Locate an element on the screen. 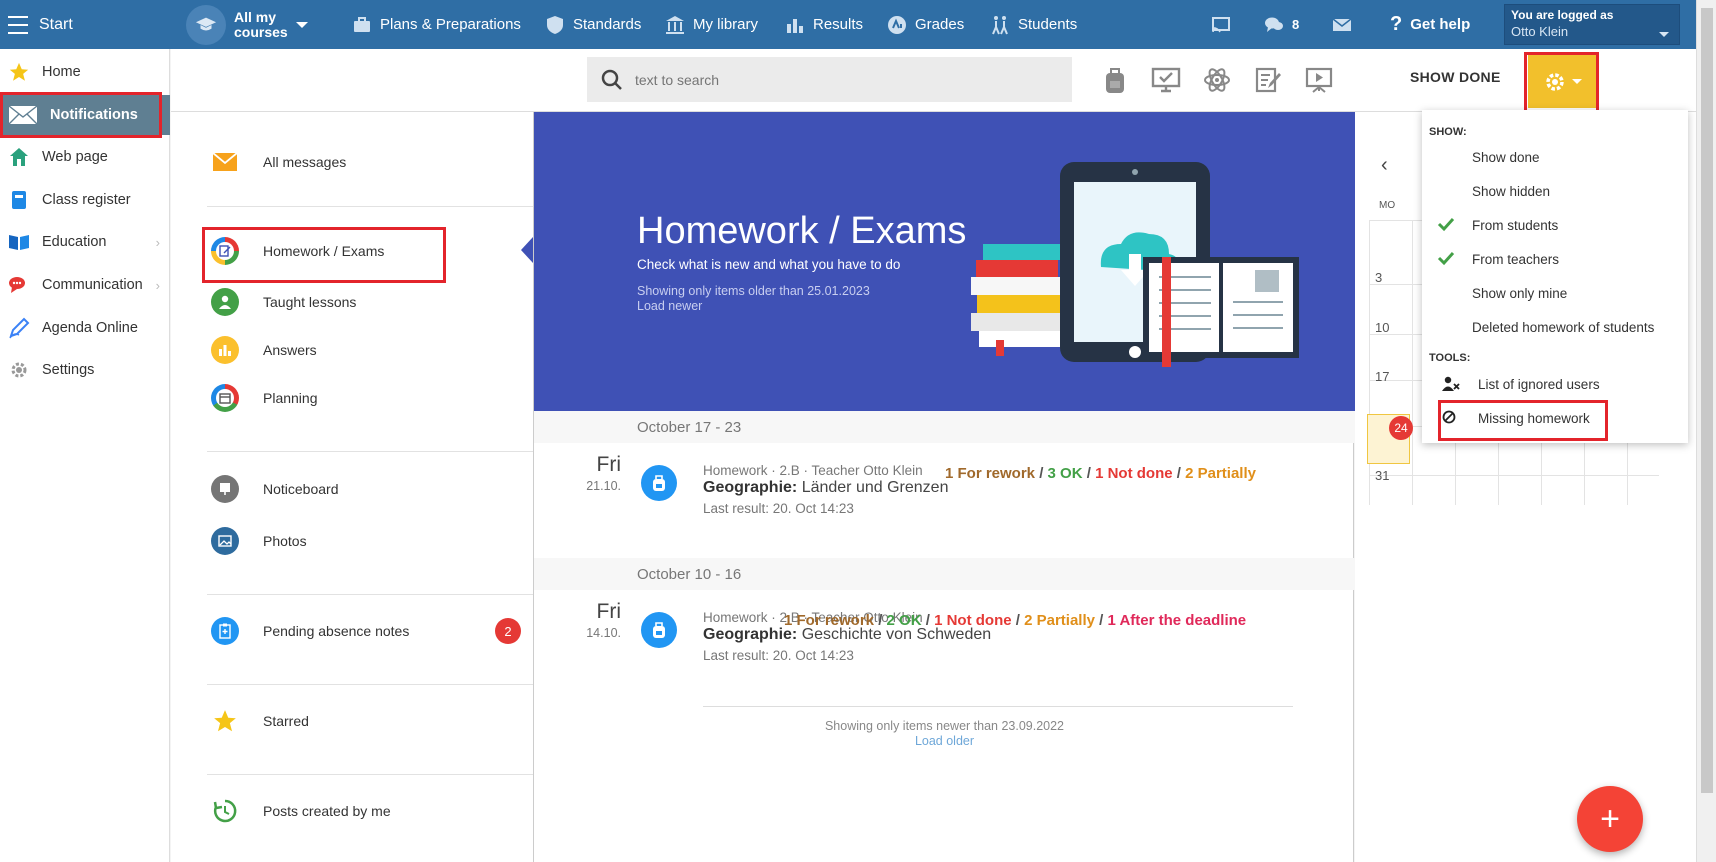  folder-planning: Planning is located at coordinates (264, 398).